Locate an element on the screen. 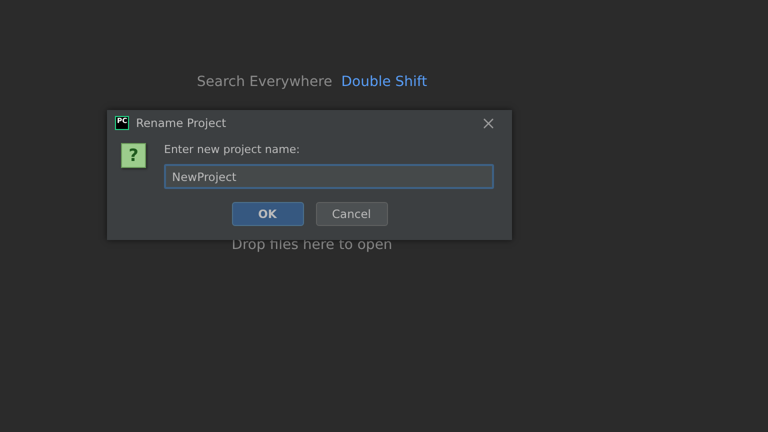 Image resolution: width=768 pixels, height=432 pixels. dialog-title: Rename Project is located at coordinates (182, 123).